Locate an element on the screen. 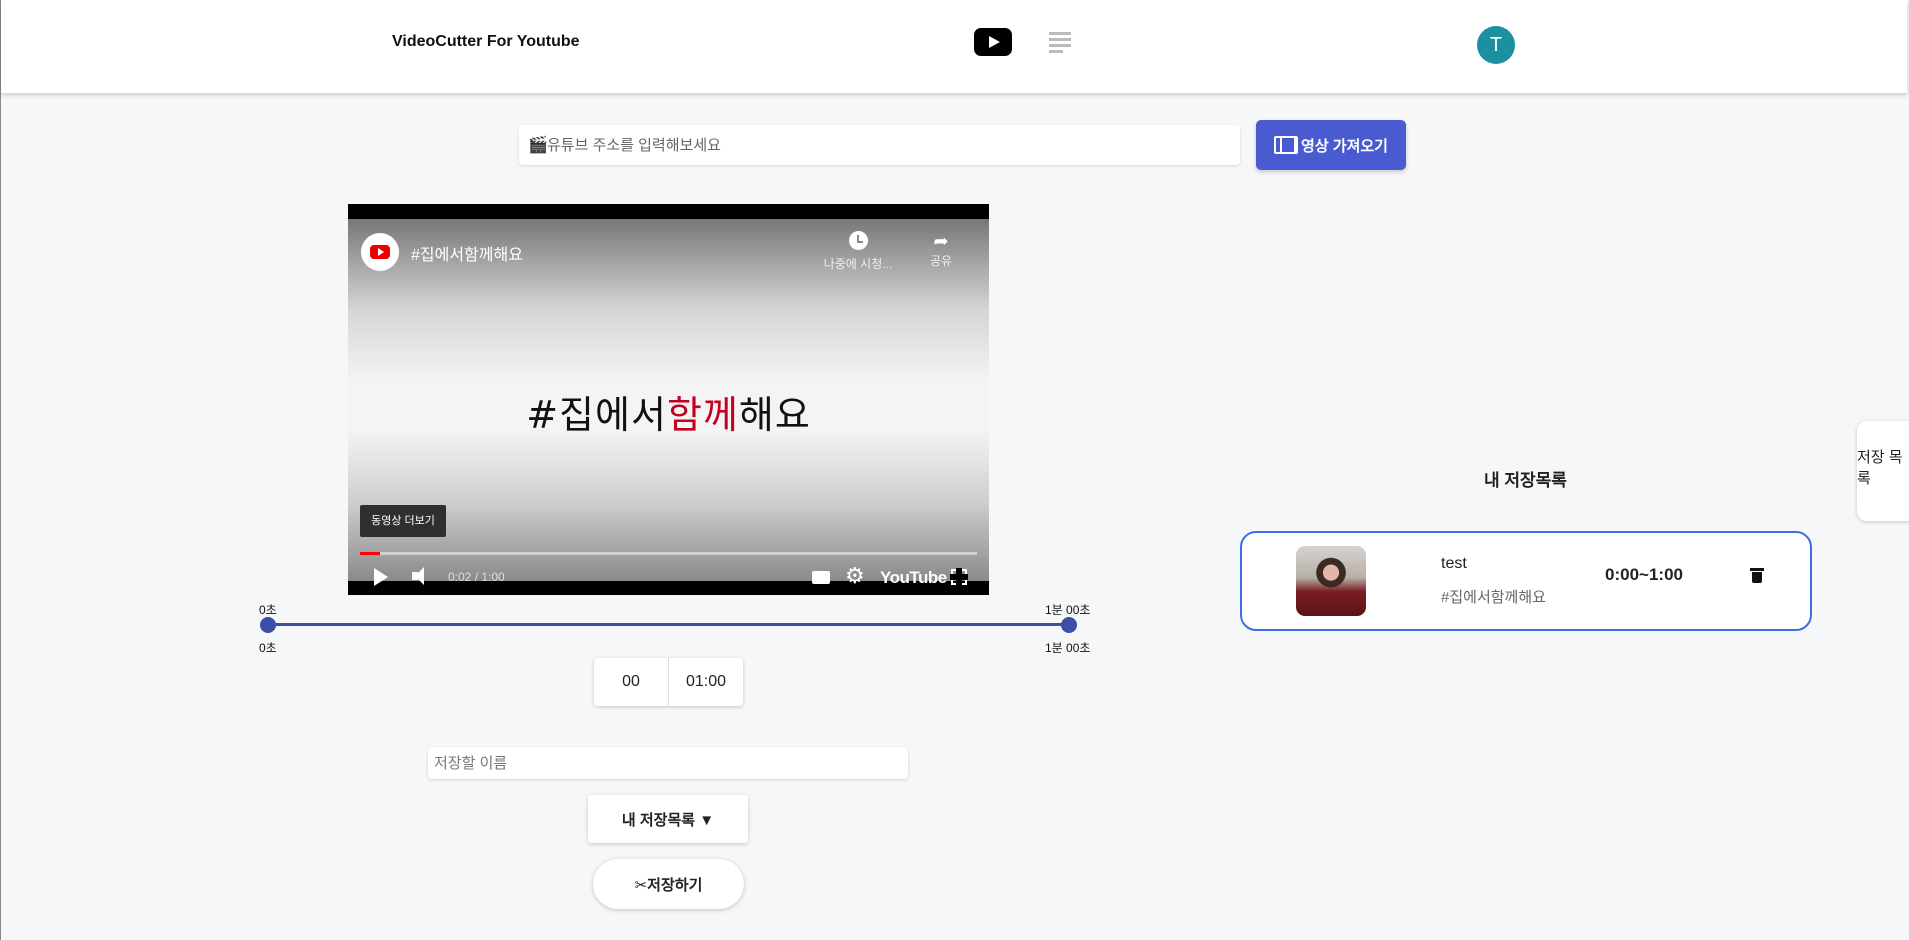  youtube-url-input is located at coordinates (892, 145).